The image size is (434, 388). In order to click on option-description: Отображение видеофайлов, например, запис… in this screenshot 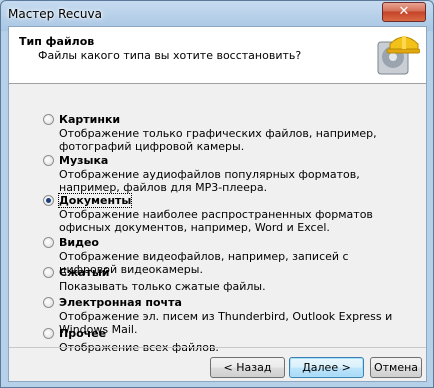, I will do `click(204, 263)`.